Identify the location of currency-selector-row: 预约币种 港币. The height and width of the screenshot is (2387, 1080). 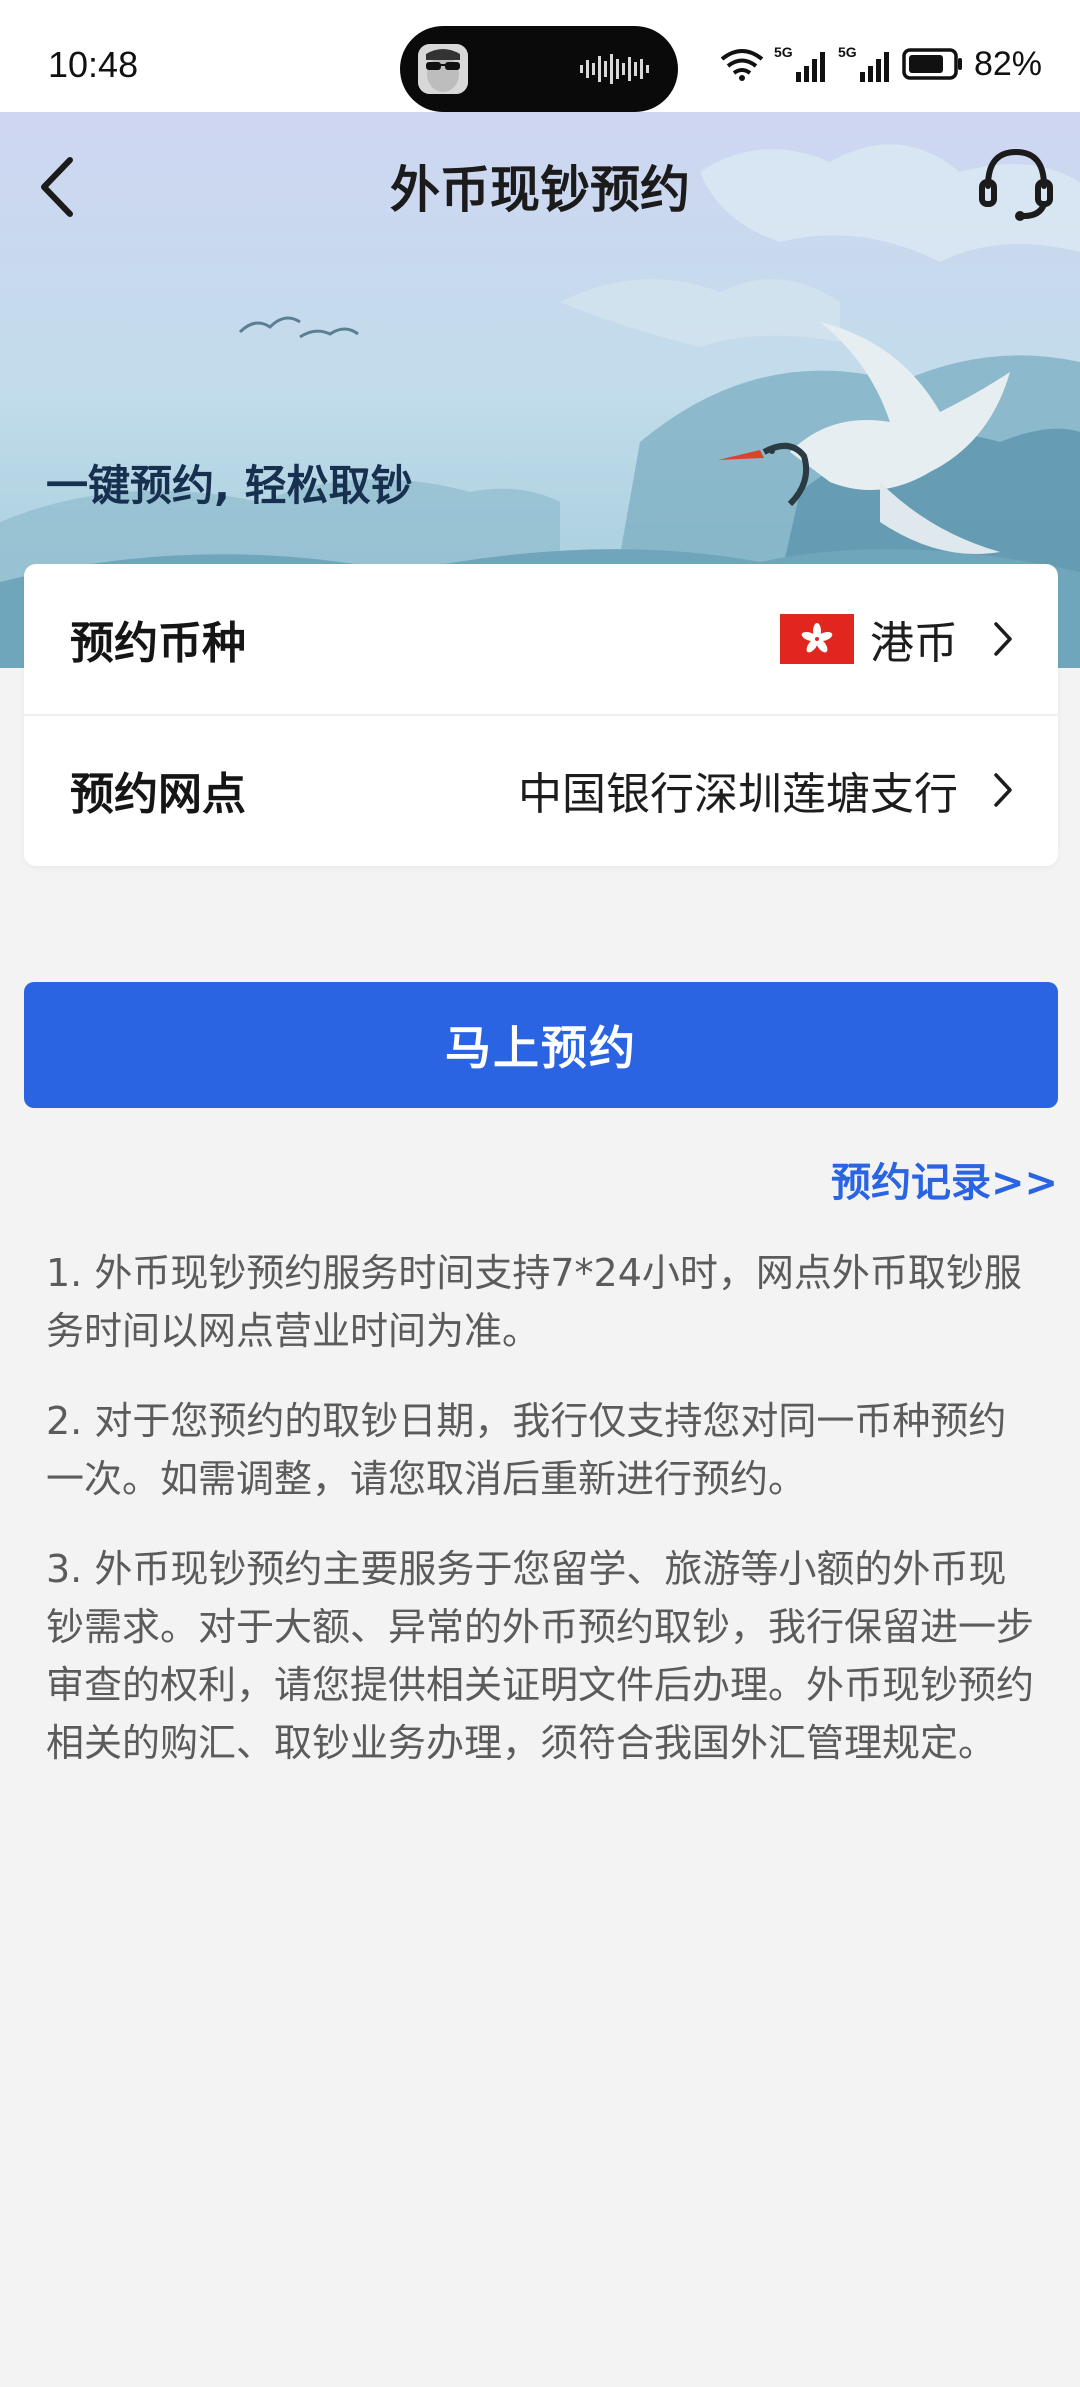
(541, 640).